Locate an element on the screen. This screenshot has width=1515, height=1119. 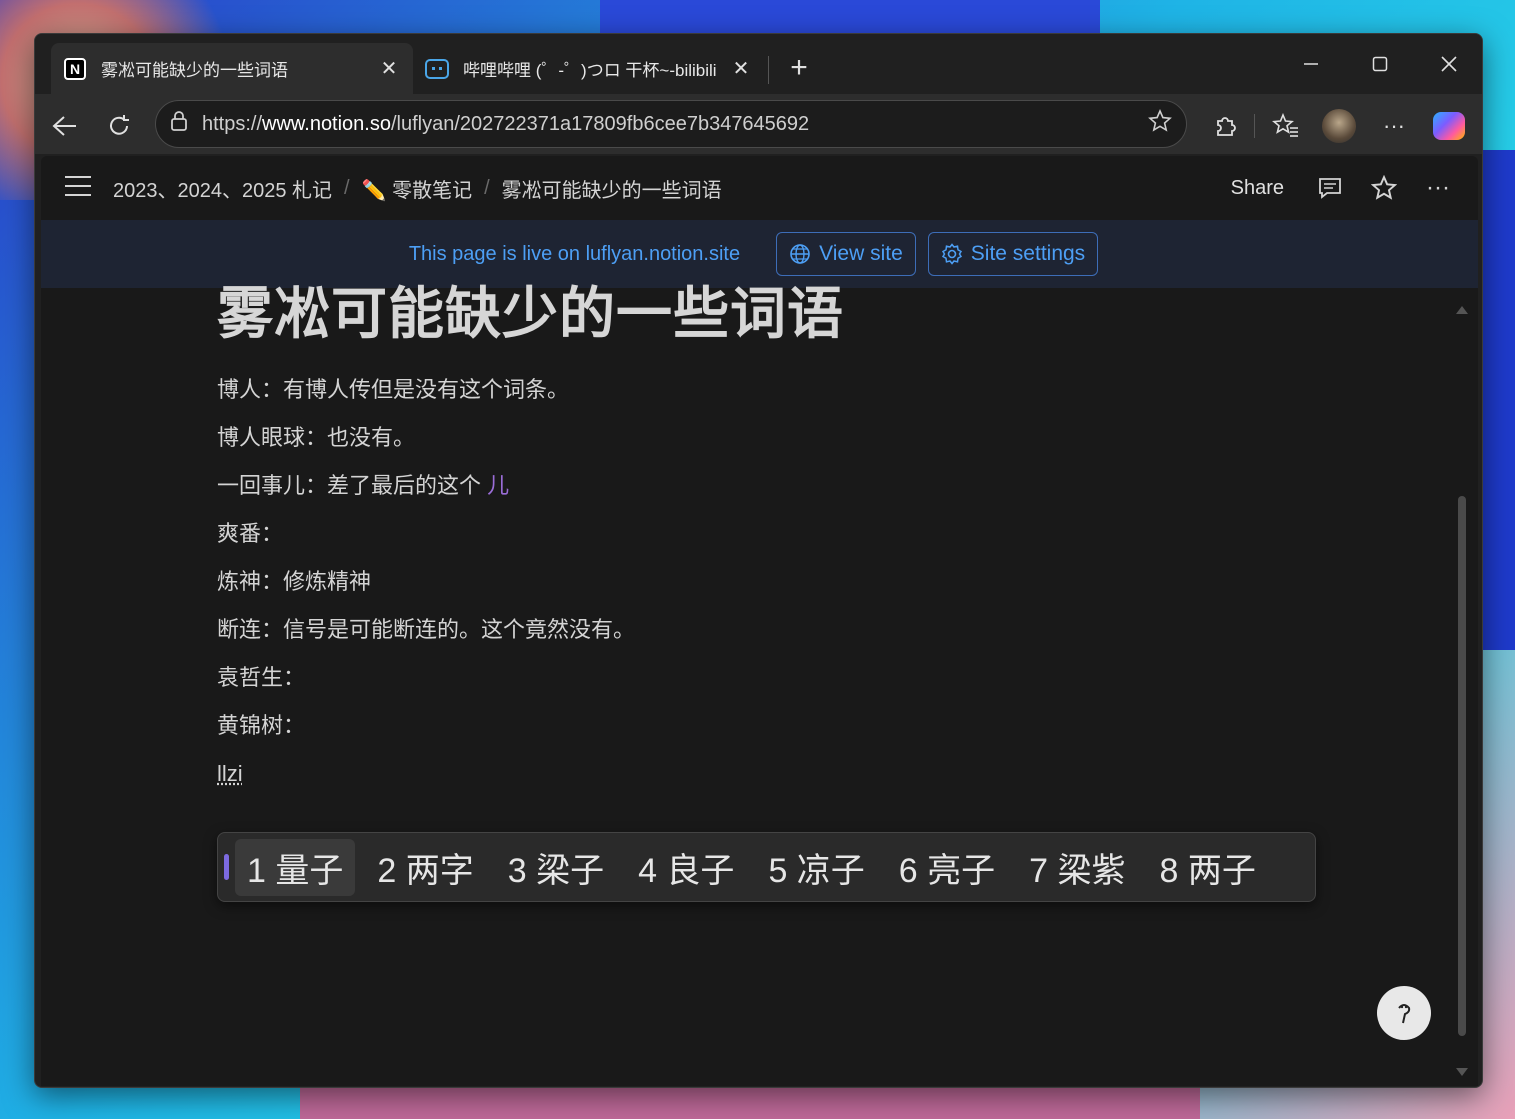
text-block: 一回事儿：差了最后的这个 儿 is located at coordinates (767, 486).